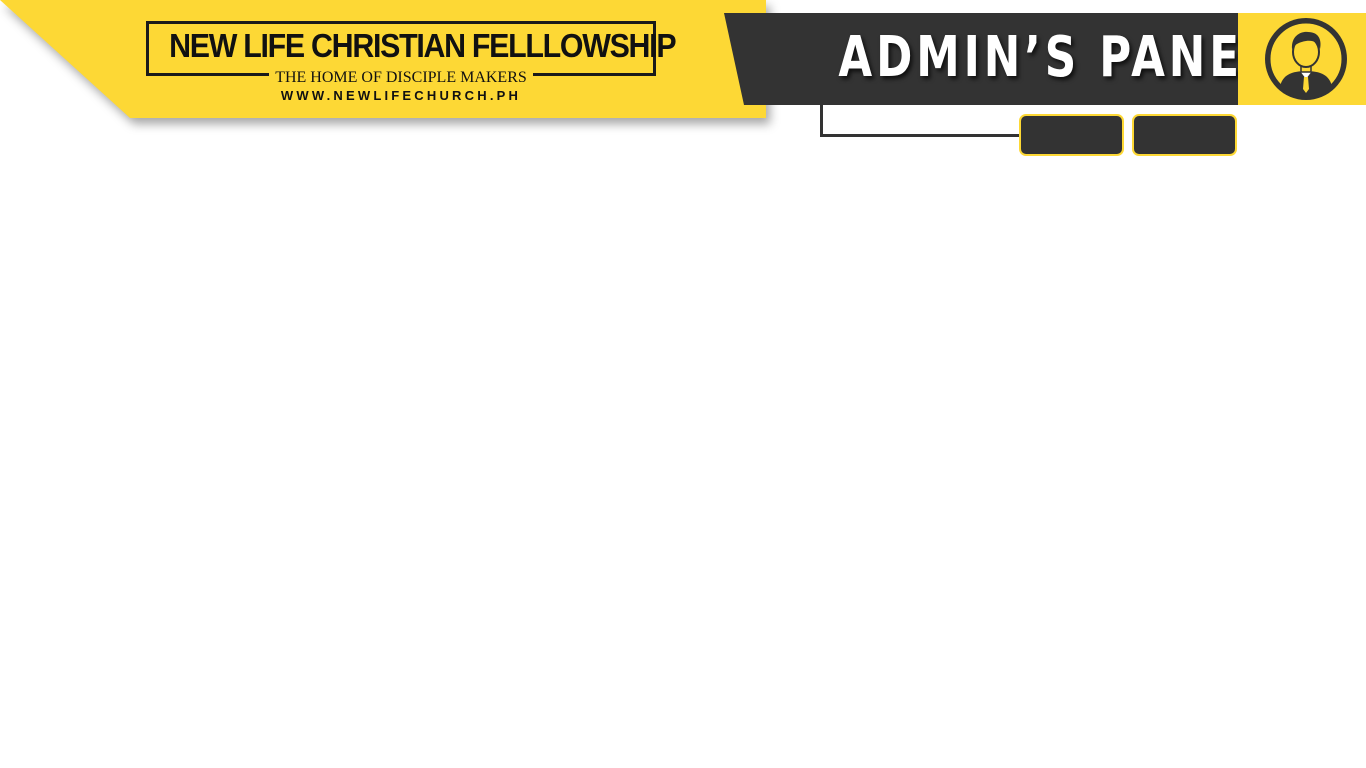 The width and height of the screenshot is (1366, 768). I want to click on brand-tagline-wrap: THE HOME OF DISCIPLE MAKERS, so click(401, 78).